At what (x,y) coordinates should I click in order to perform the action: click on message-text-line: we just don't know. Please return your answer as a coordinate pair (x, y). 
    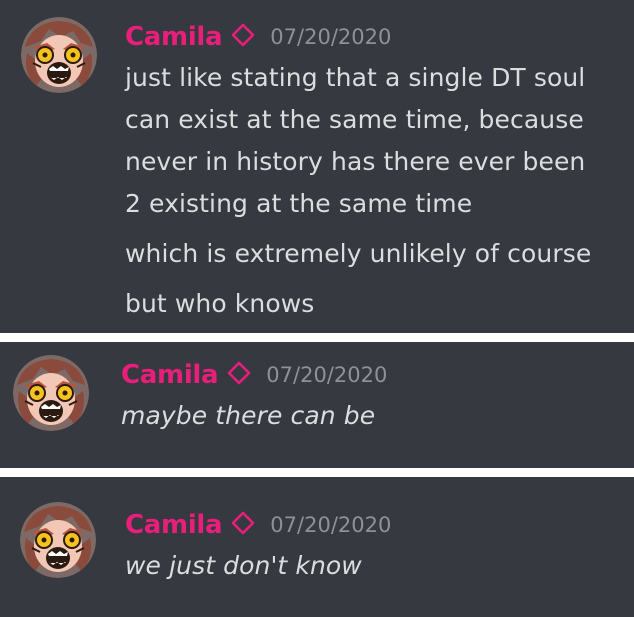
    Looking at the image, I should click on (243, 565).